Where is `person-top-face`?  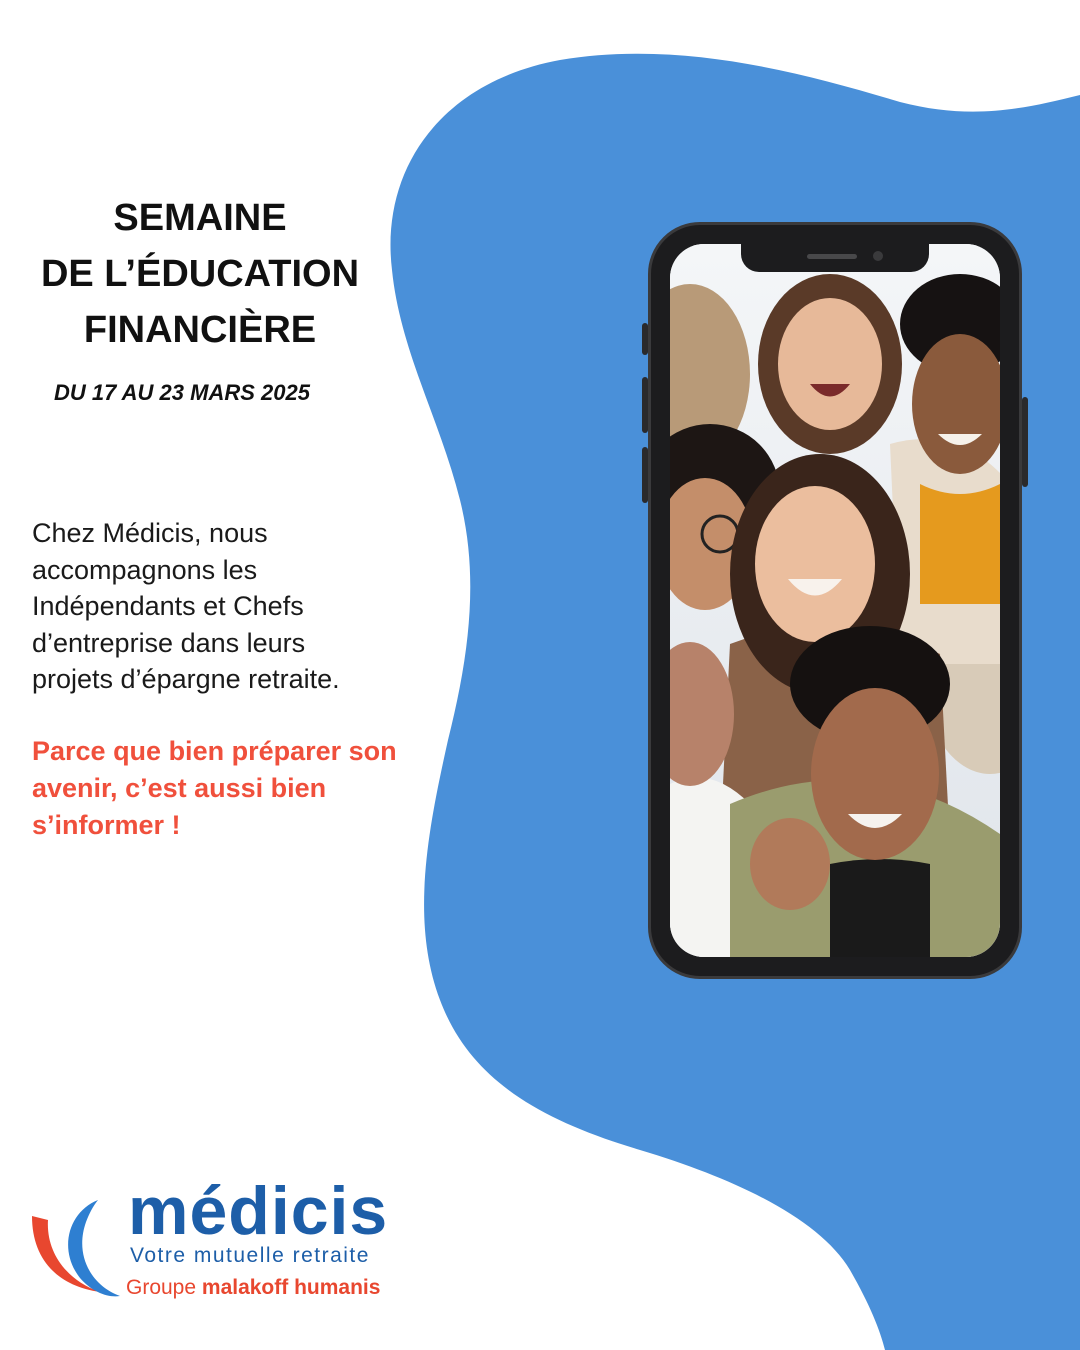 person-top-face is located at coordinates (830, 364).